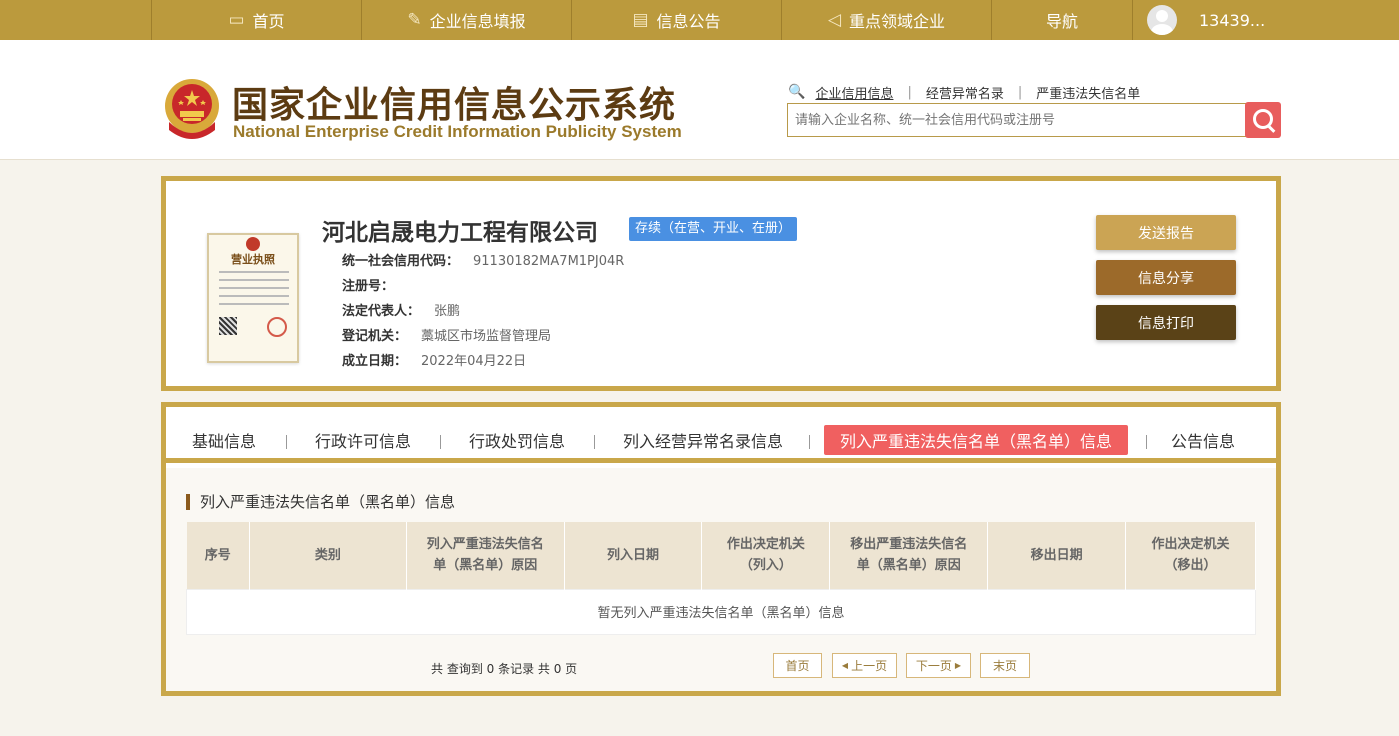  I want to click on search-link-abnormal-list: 经营异常名录, so click(965, 92).